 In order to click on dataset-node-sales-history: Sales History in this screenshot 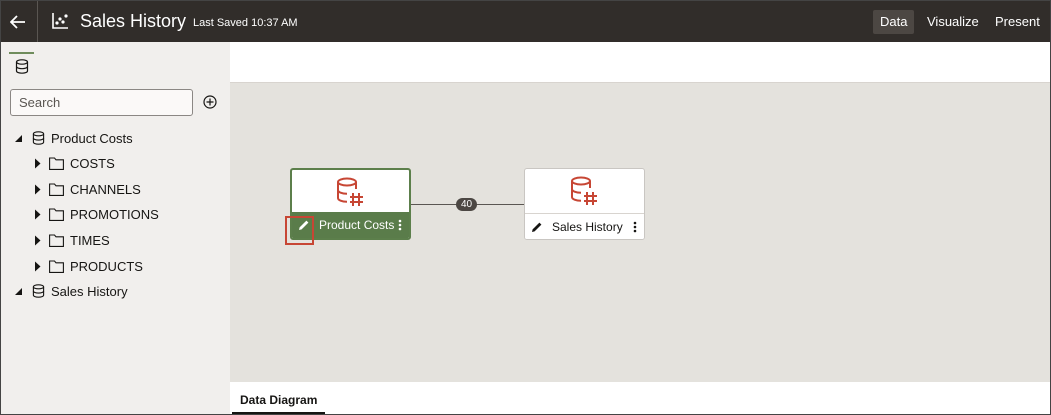, I will do `click(584, 204)`.